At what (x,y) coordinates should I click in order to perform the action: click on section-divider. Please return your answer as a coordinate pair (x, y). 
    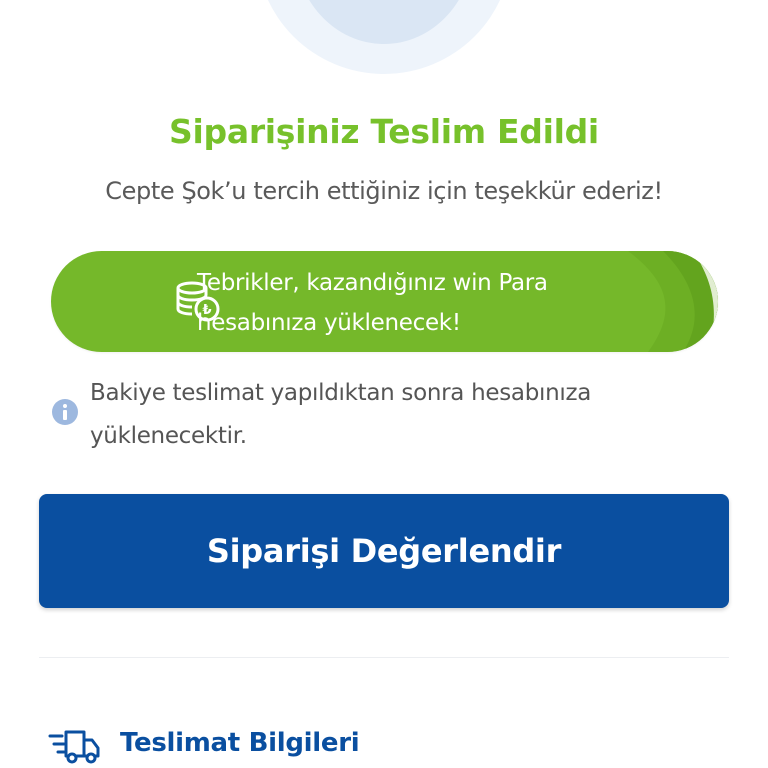
    Looking at the image, I should click on (384, 657).